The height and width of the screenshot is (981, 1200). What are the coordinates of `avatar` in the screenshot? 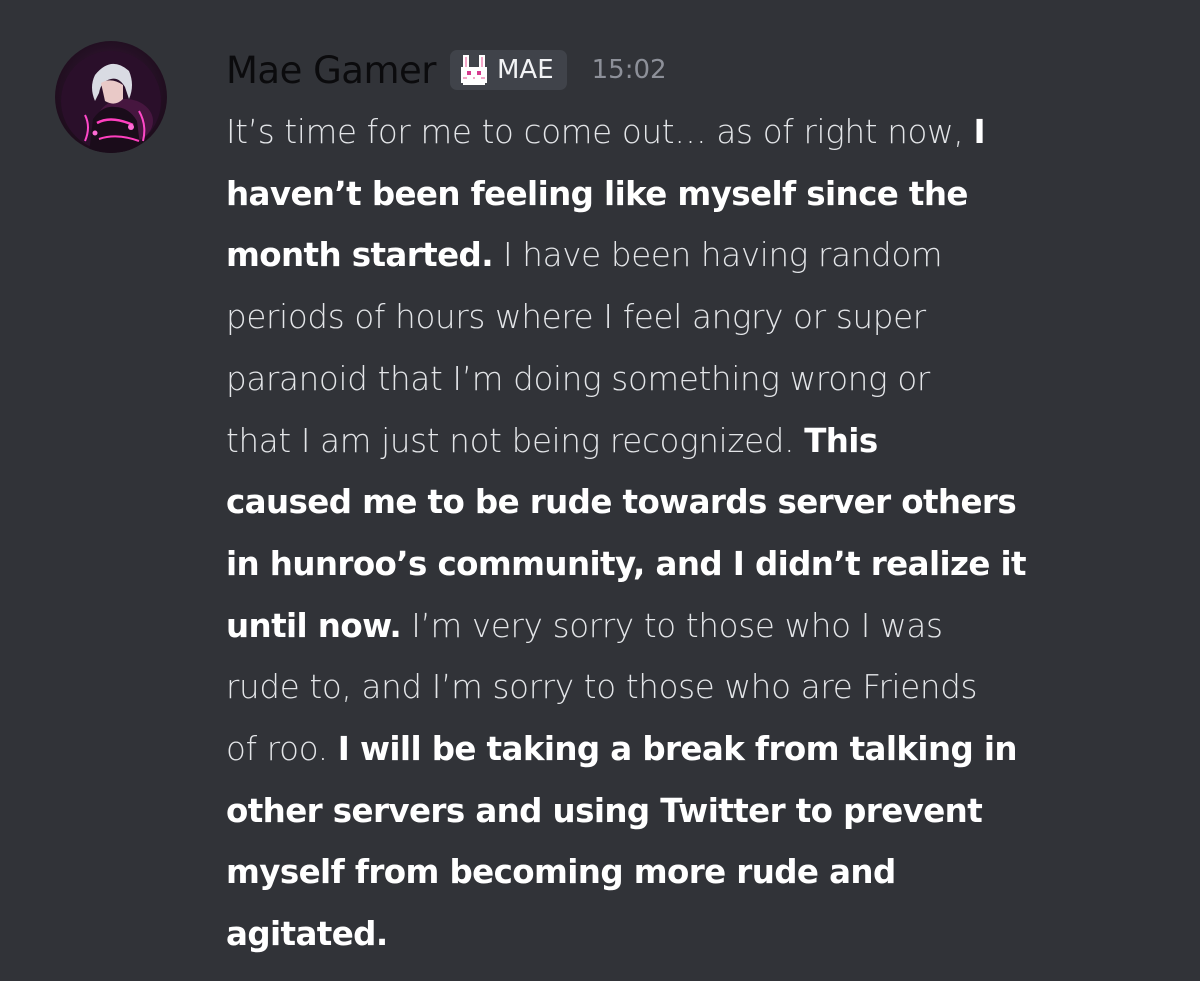 It's located at (111, 97).